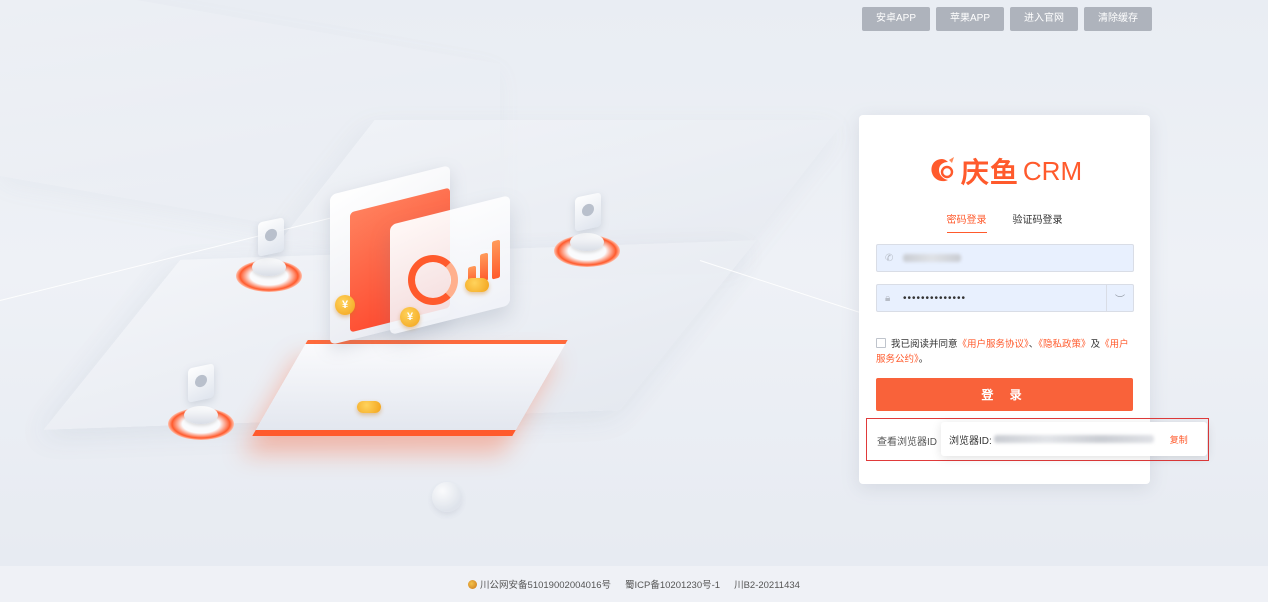 This screenshot has width=1268, height=602. I want to click on tab-code-login: 验证码登录, so click(1038, 222).